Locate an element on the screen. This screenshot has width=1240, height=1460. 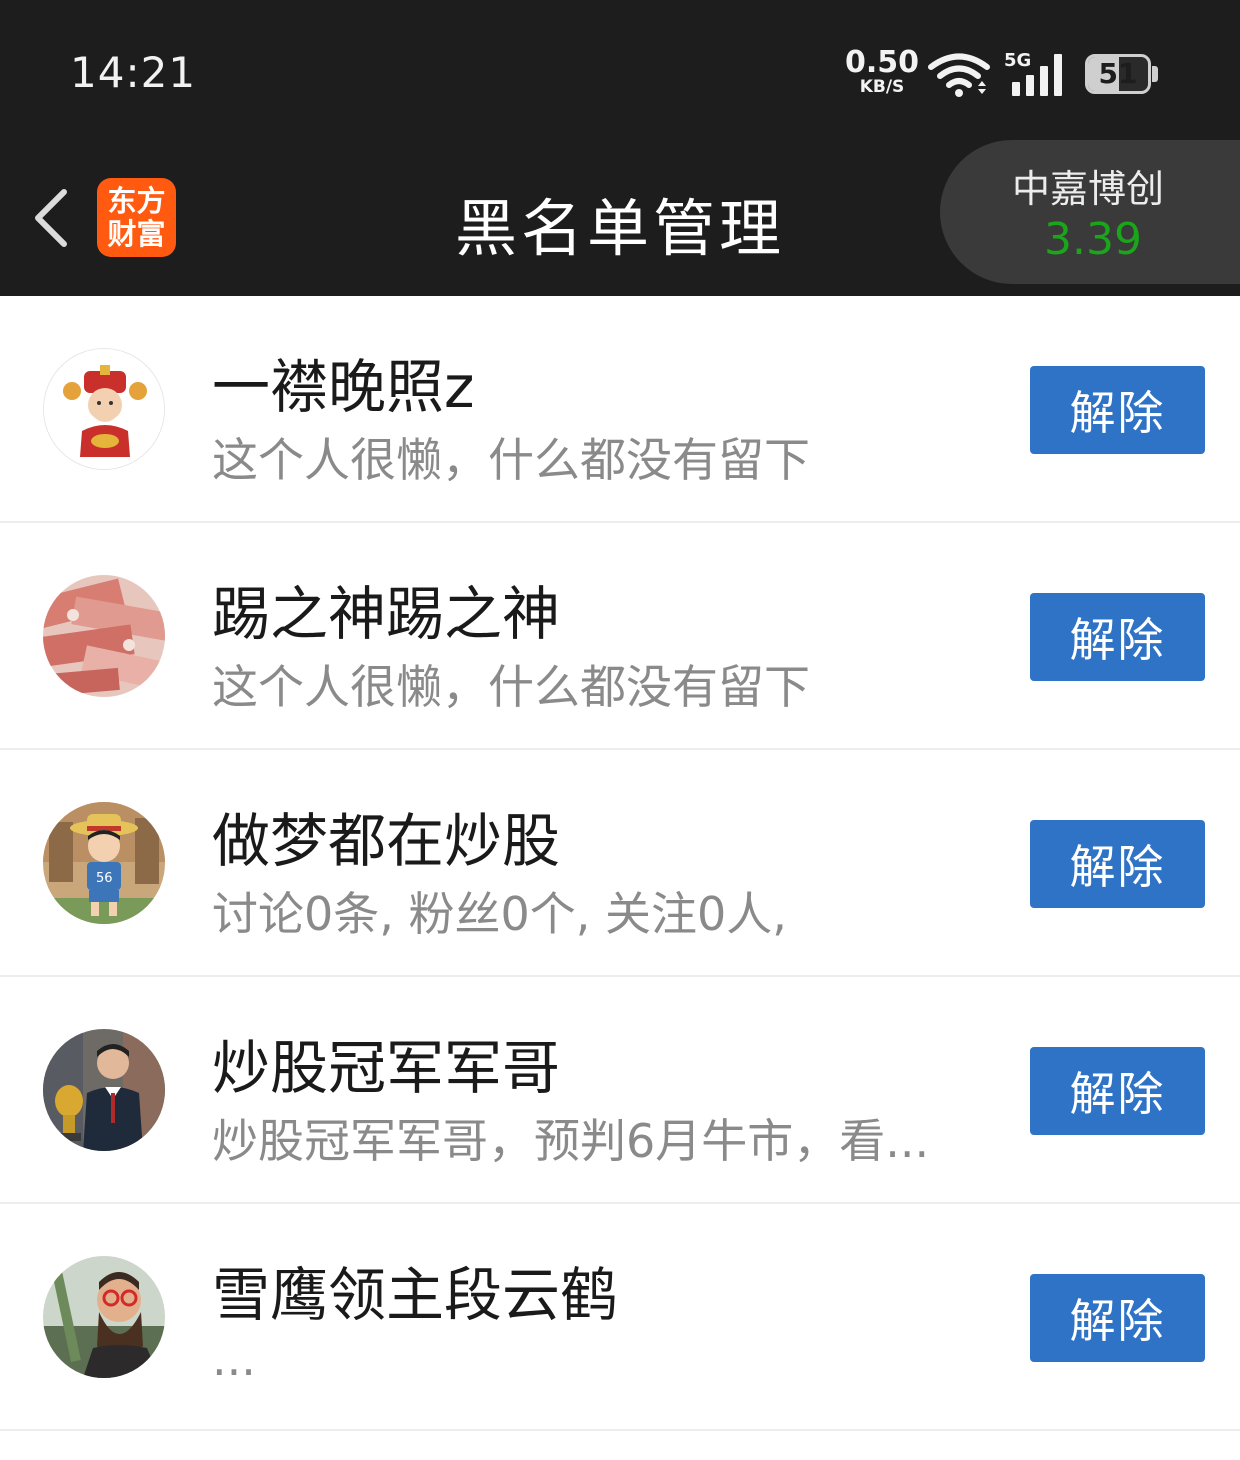
network-type-label: 5G is located at coordinates (1017, 60).